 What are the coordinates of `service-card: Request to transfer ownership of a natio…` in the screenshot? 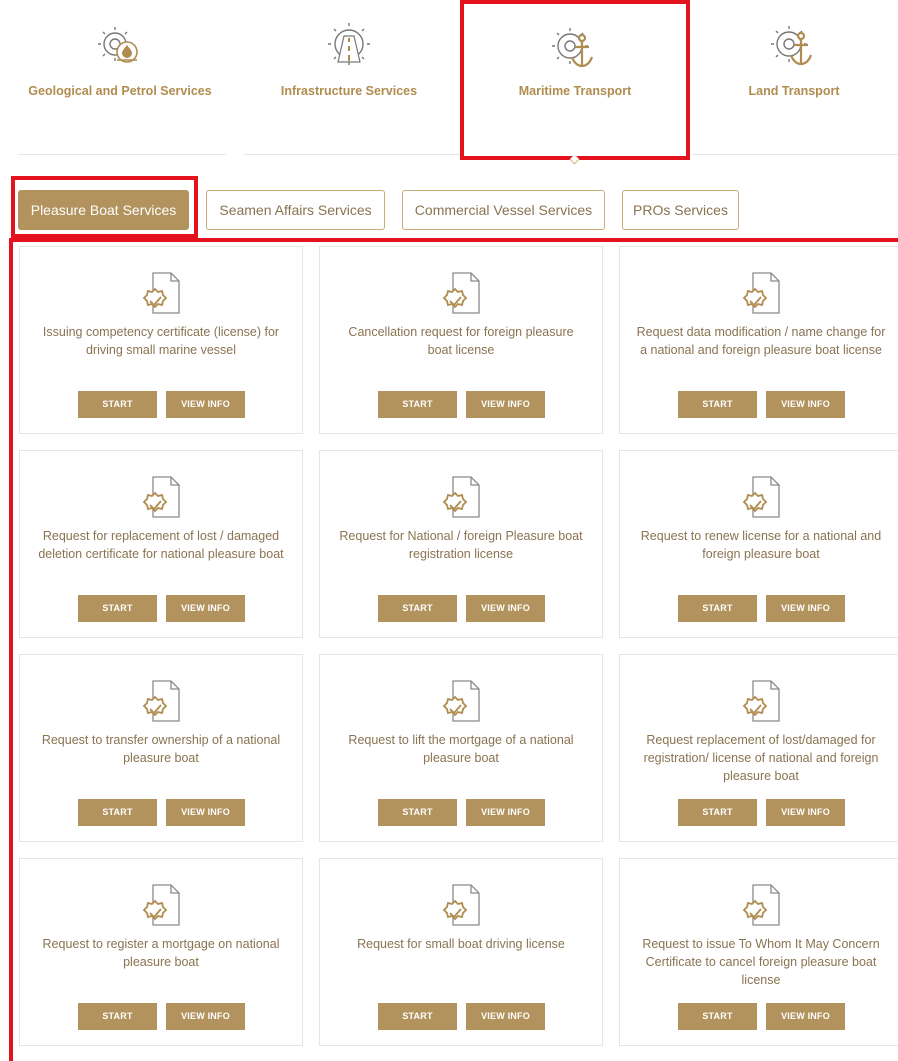 It's located at (161, 748).